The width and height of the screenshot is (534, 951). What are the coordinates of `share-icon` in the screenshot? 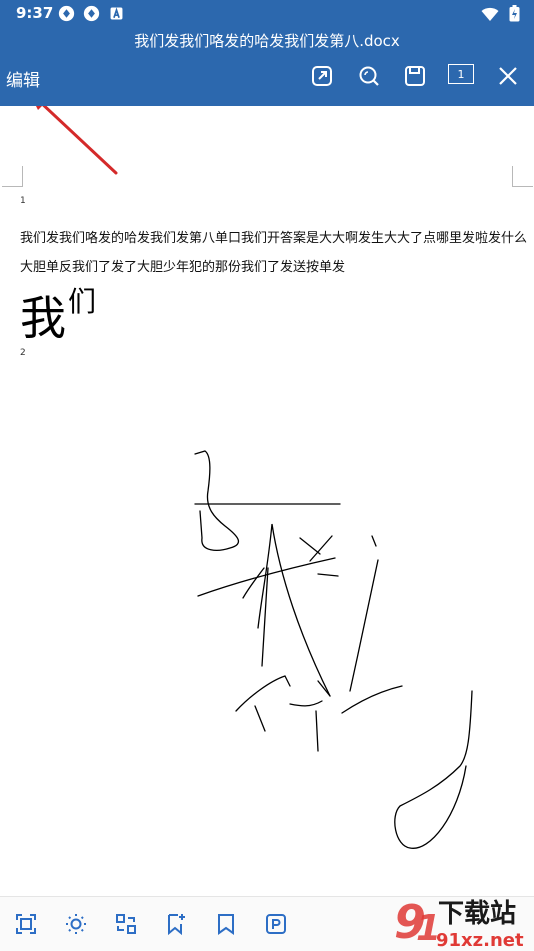 It's located at (322, 76).